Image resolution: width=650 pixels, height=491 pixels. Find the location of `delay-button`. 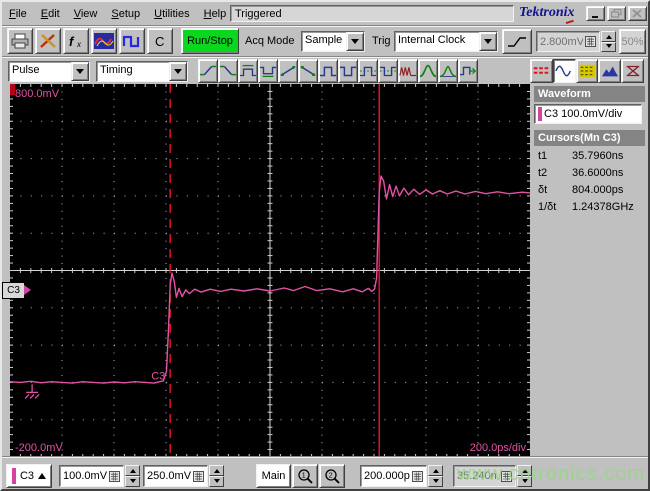

delay-button is located at coordinates (468, 71).